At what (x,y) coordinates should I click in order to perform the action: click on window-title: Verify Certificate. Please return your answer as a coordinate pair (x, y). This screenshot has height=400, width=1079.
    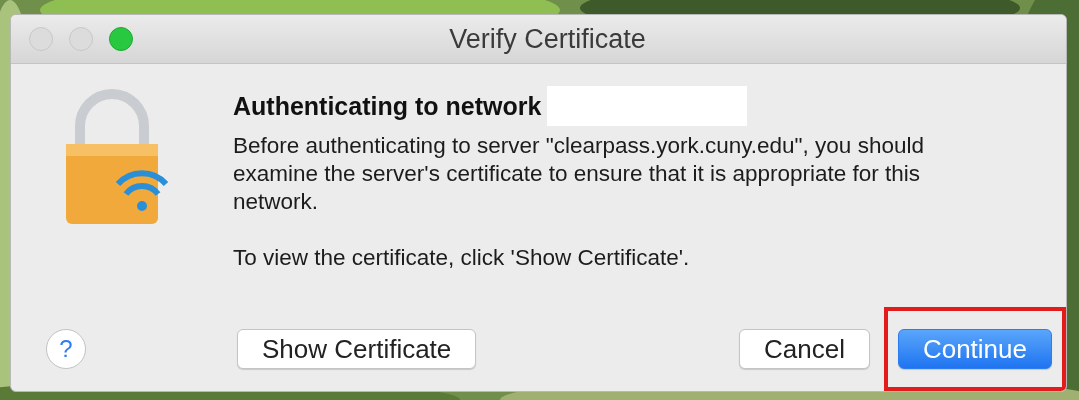
    Looking at the image, I should click on (547, 39).